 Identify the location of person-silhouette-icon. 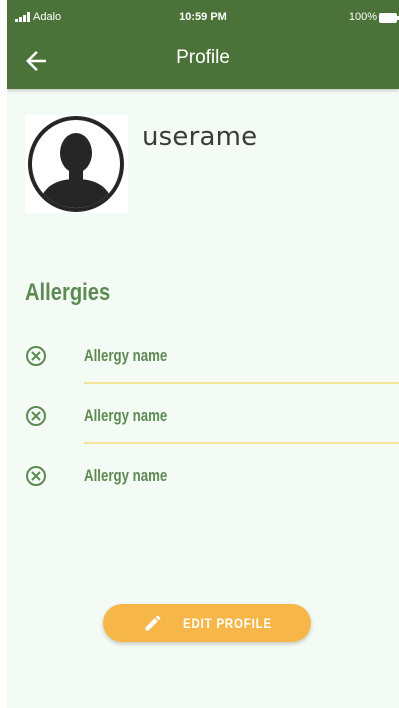
(76, 164).